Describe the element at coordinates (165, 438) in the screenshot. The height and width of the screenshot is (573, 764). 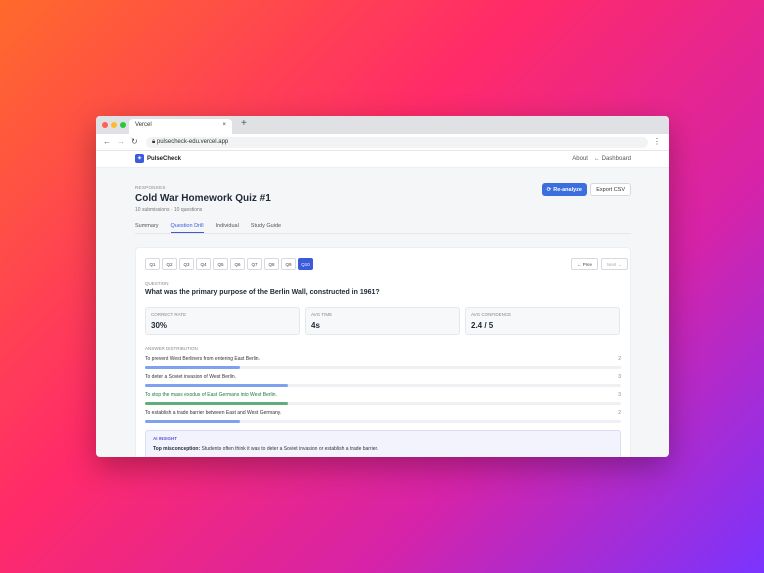
I see `insight-label: AI INSIGHT` at that location.